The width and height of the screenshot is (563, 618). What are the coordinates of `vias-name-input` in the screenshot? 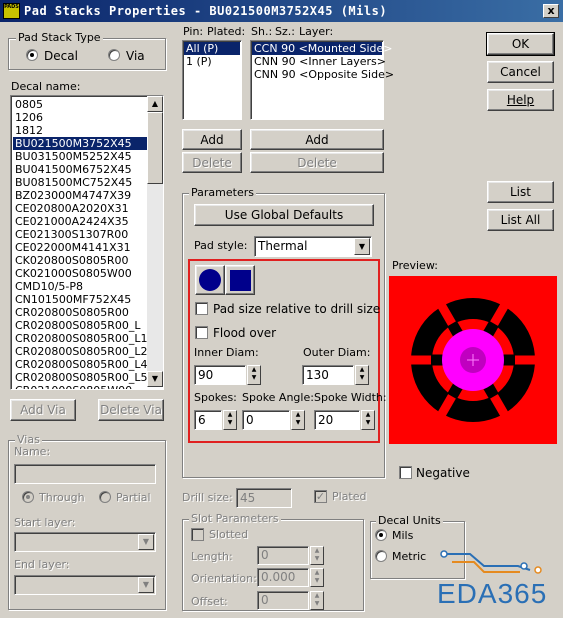 It's located at (85, 474).